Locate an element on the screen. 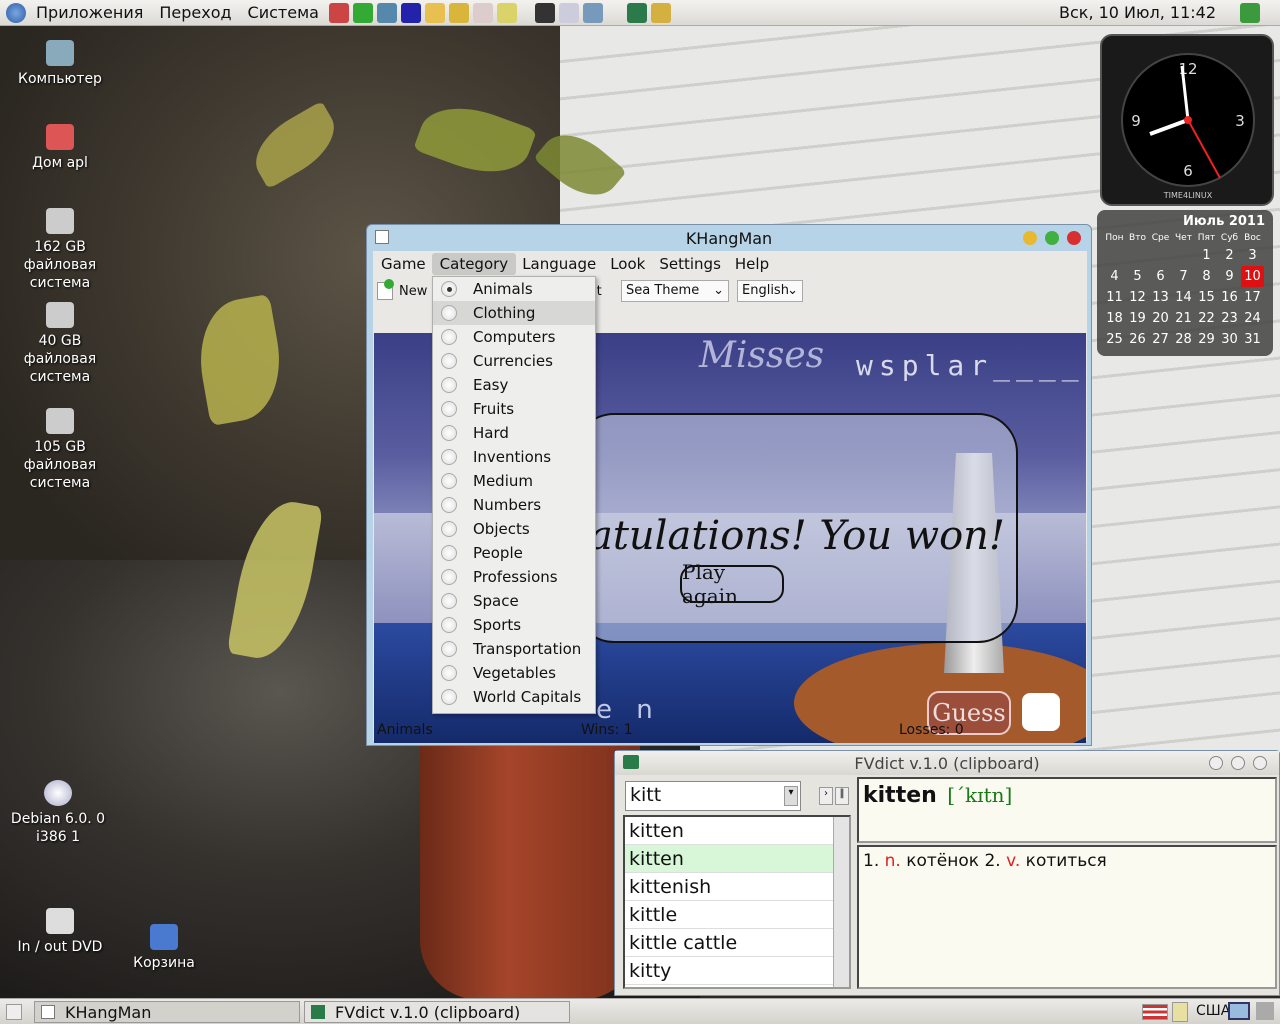 This screenshot has width=1280, height=1024. play-again-button: Play again is located at coordinates (732, 584).